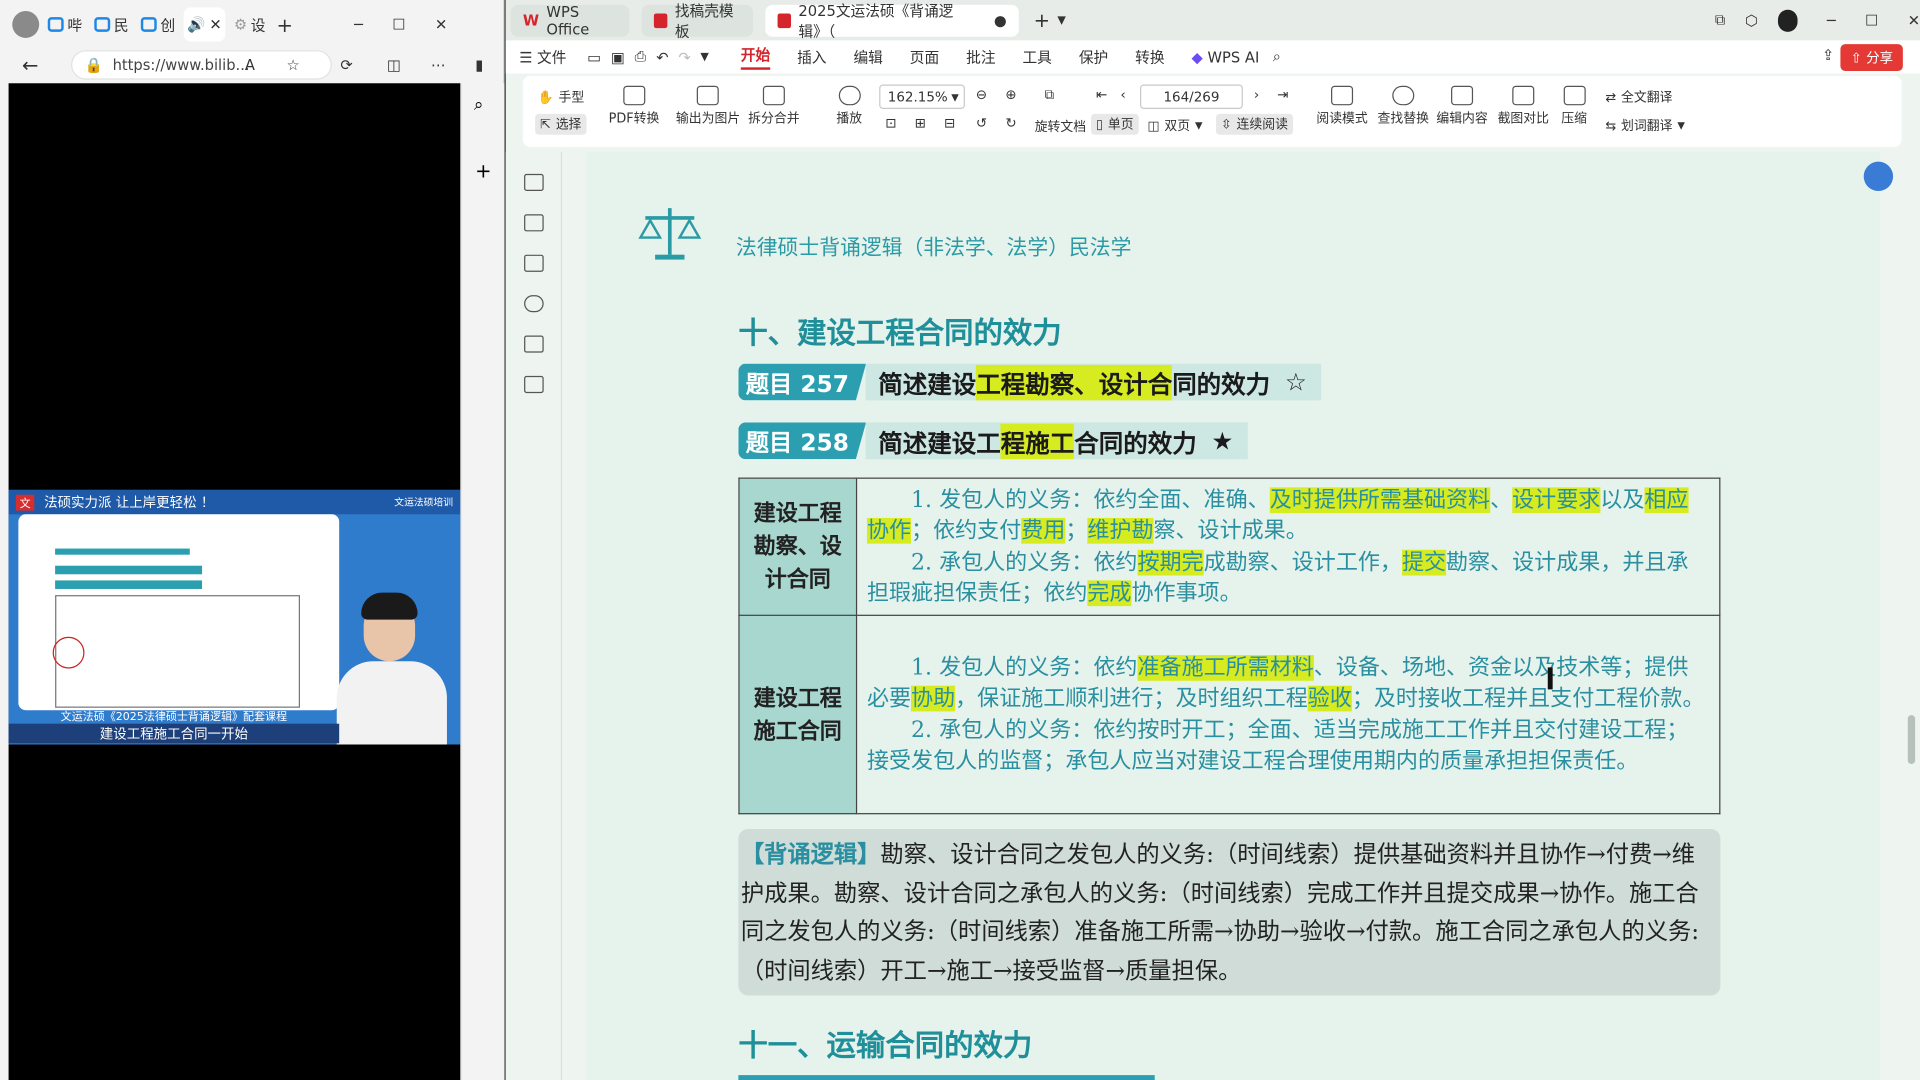 This screenshot has width=1920, height=1080. I want to click on menu-file: ☰ 文件, so click(542, 57).